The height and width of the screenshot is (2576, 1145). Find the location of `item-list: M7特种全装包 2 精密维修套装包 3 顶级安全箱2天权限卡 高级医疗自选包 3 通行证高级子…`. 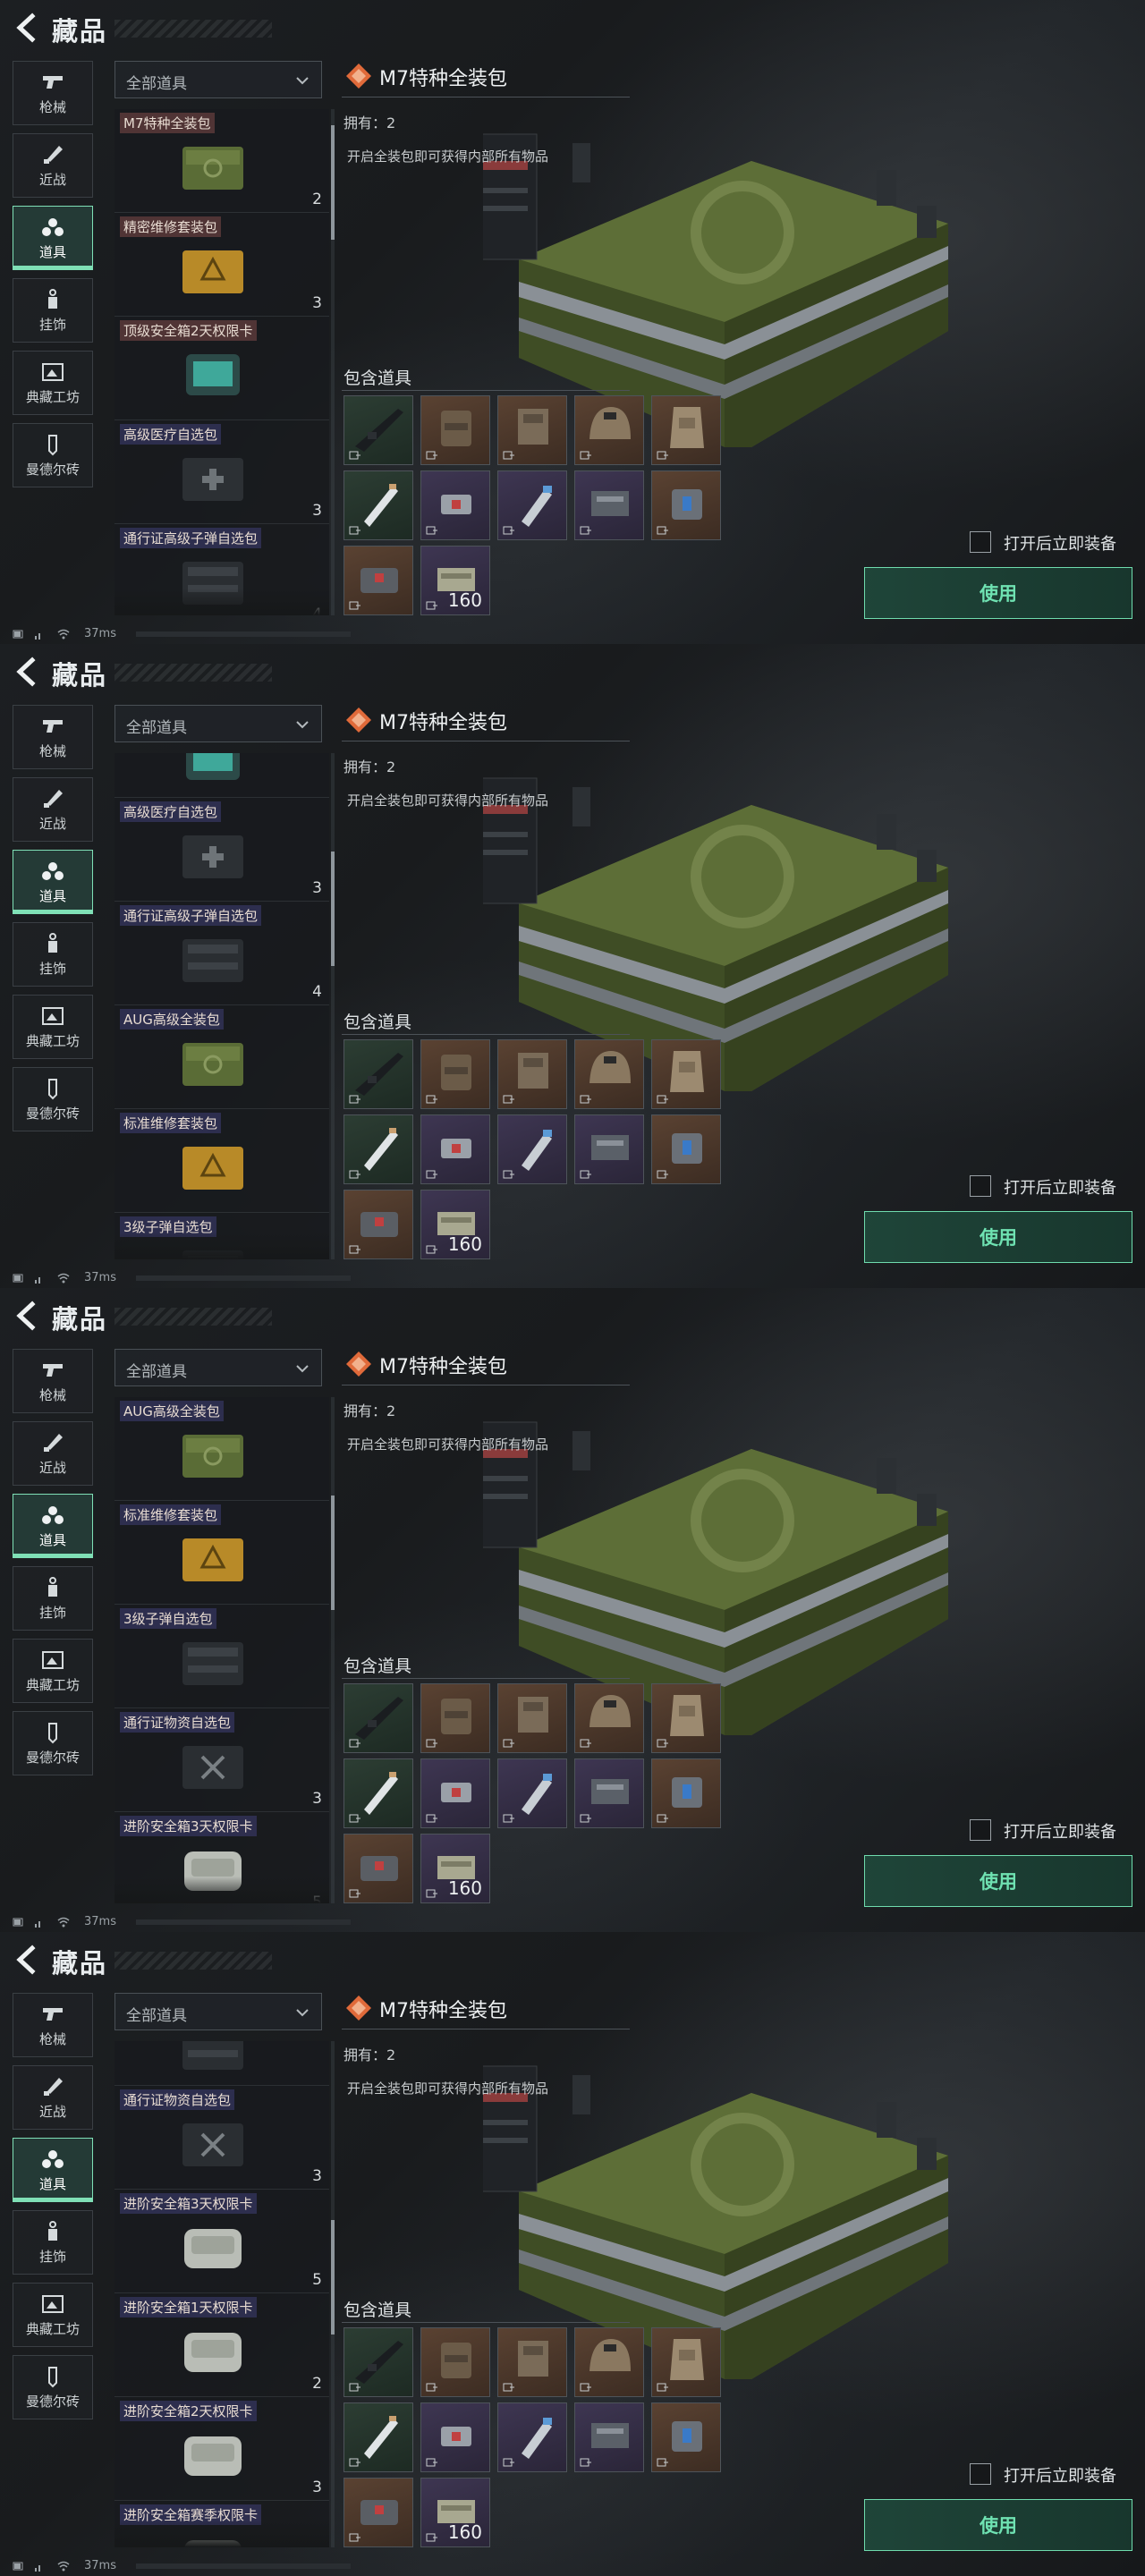

item-list: M7特种全装包 2 精密维修套装包 3 顶级安全箱2天权限卡 高级医疗自选包 3 通行证高级子… is located at coordinates (221, 362).